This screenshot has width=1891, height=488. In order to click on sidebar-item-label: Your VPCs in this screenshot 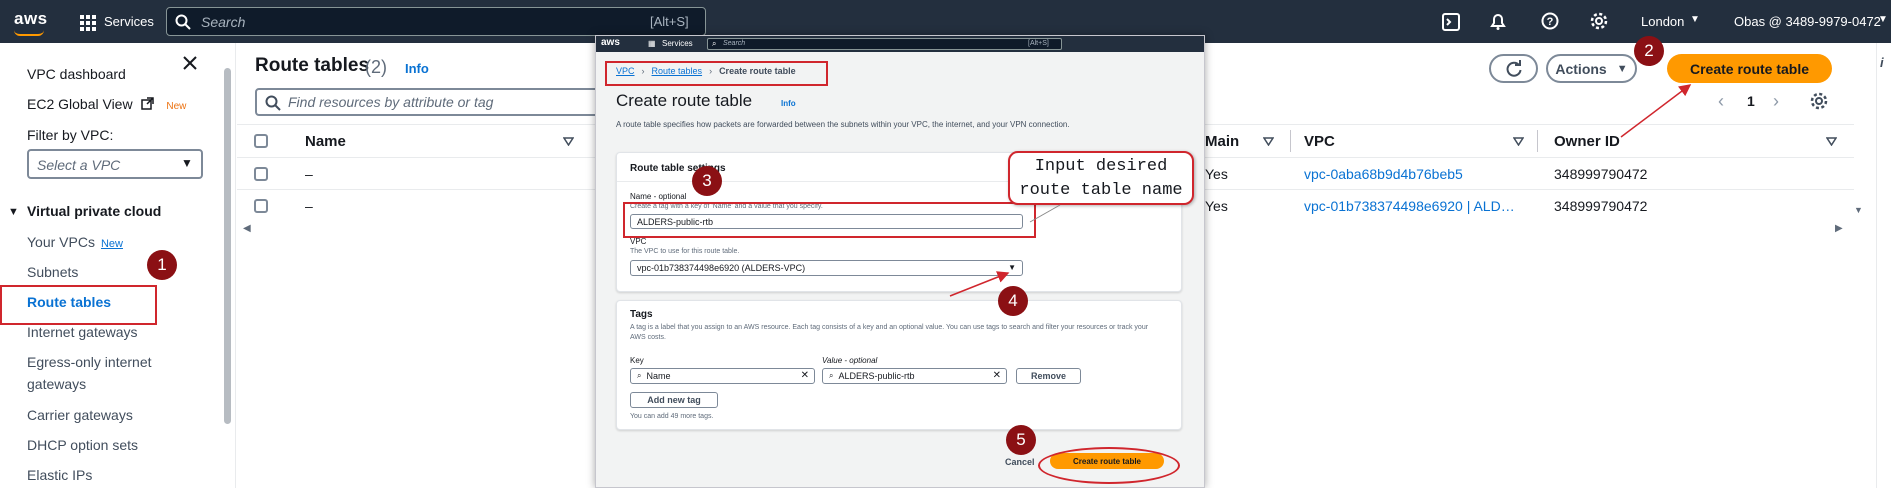, I will do `click(61, 242)`.